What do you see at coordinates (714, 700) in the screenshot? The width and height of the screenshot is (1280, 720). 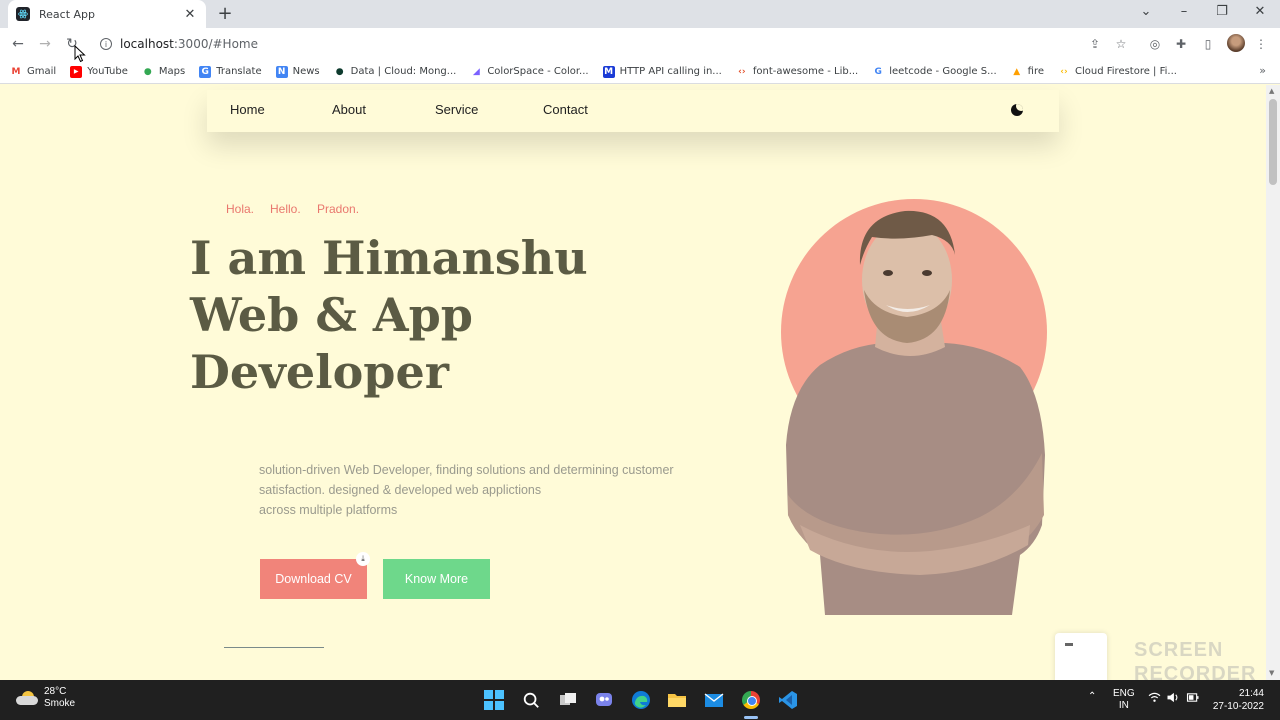 I see `mail-icon` at bounding box center [714, 700].